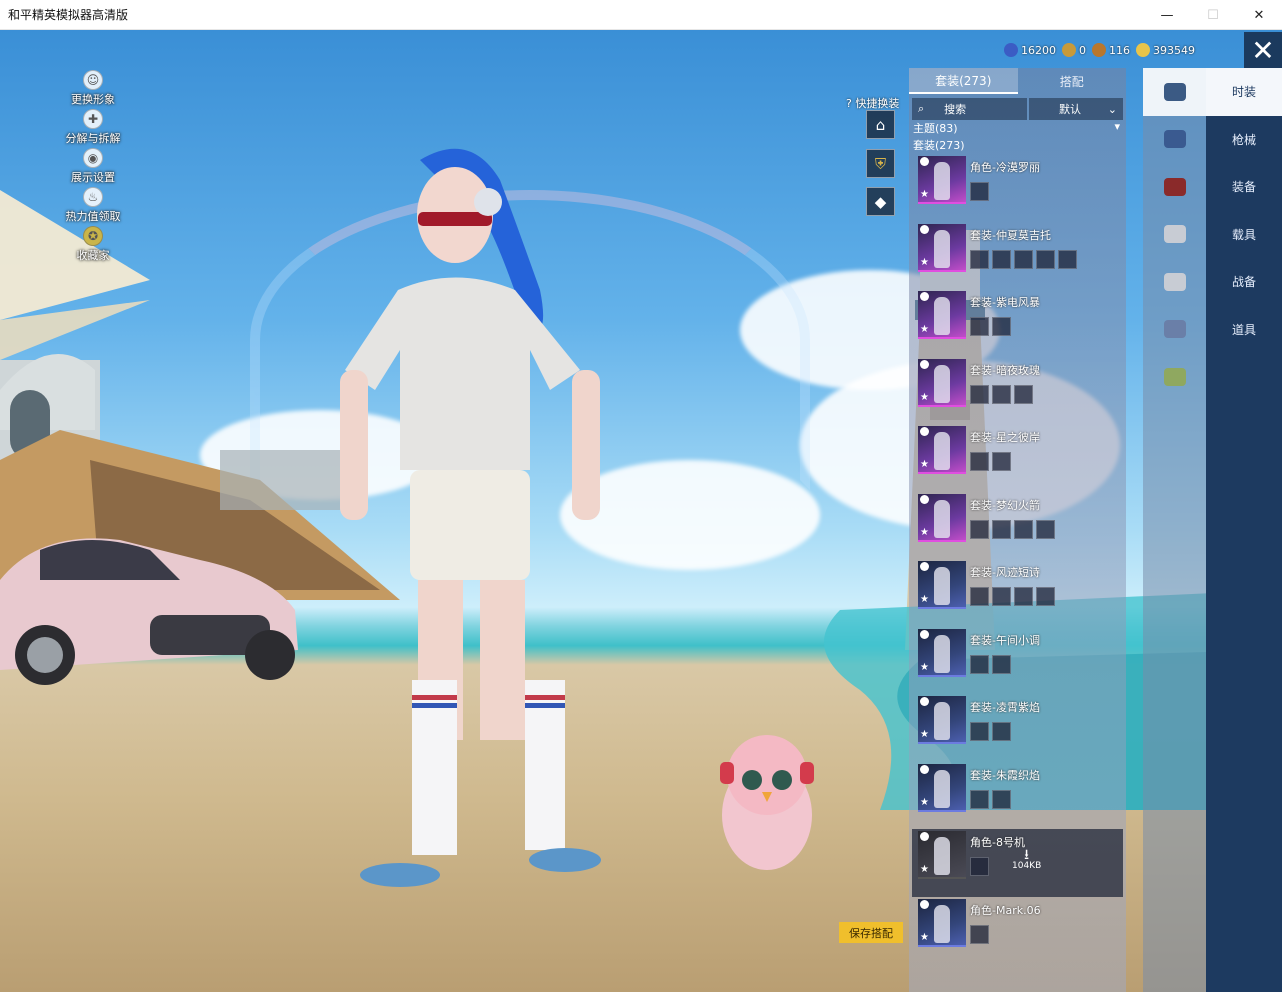 The height and width of the screenshot is (992, 1282). I want to click on outfit-item: ★ 套装-暗夜玫瑰, so click(1017, 391).